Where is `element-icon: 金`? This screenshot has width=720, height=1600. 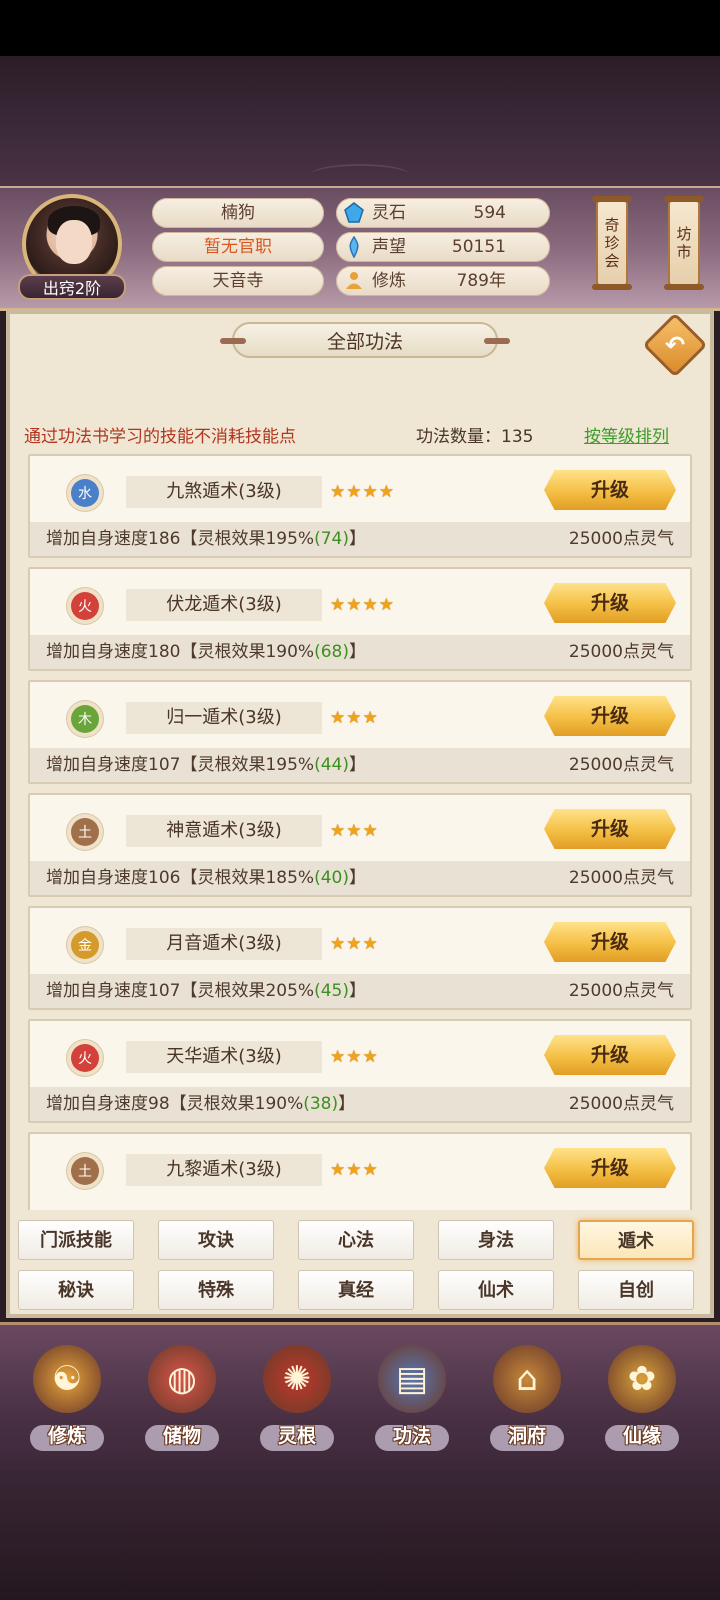
element-icon: 金 is located at coordinates (85, 945).